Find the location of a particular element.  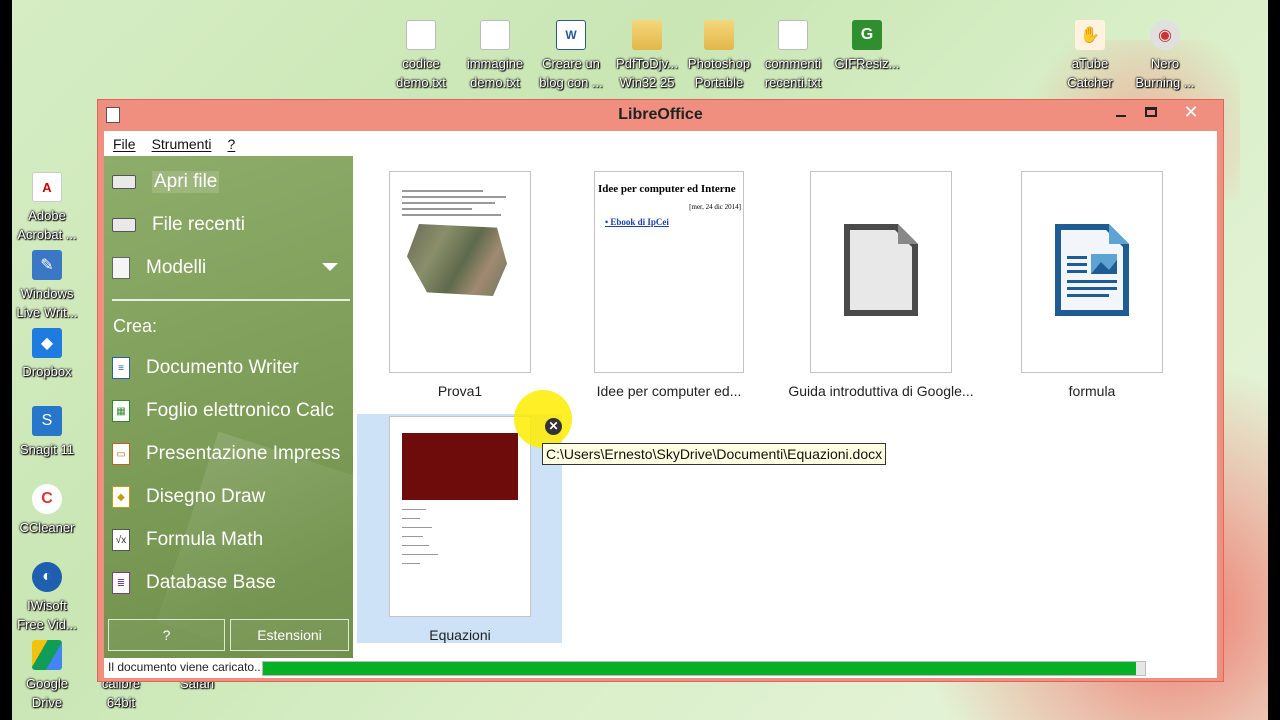

menu-file: File is located at coordinates (124, 144).